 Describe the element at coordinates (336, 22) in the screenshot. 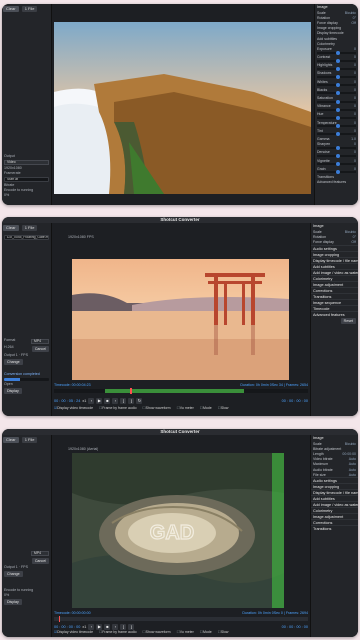

I see `setting-row: Force display Off` at that location.